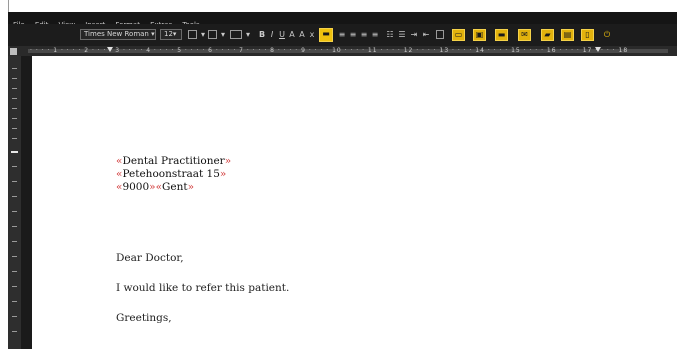 This screenshot has width=677, height=349. I want to click on window-left-margin, so click(4, 174).